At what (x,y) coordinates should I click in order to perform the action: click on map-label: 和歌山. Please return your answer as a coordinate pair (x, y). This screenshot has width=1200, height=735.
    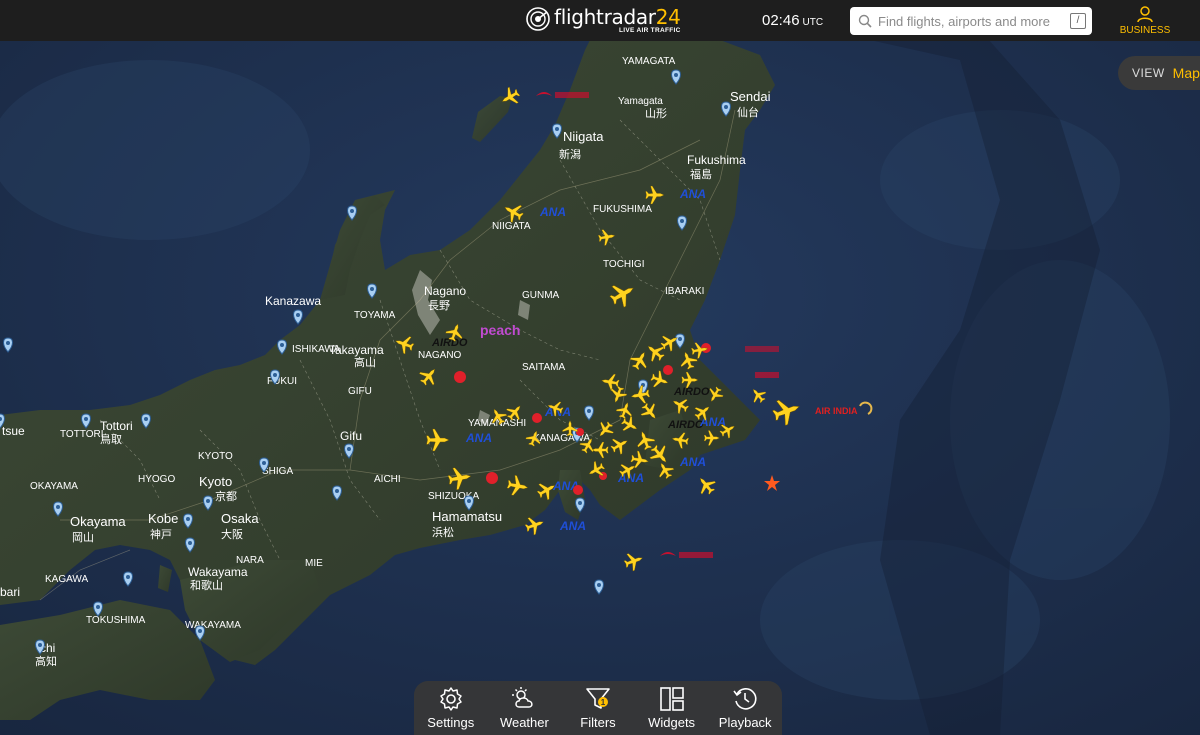
    Looking at the image, I should click on (206, 585).